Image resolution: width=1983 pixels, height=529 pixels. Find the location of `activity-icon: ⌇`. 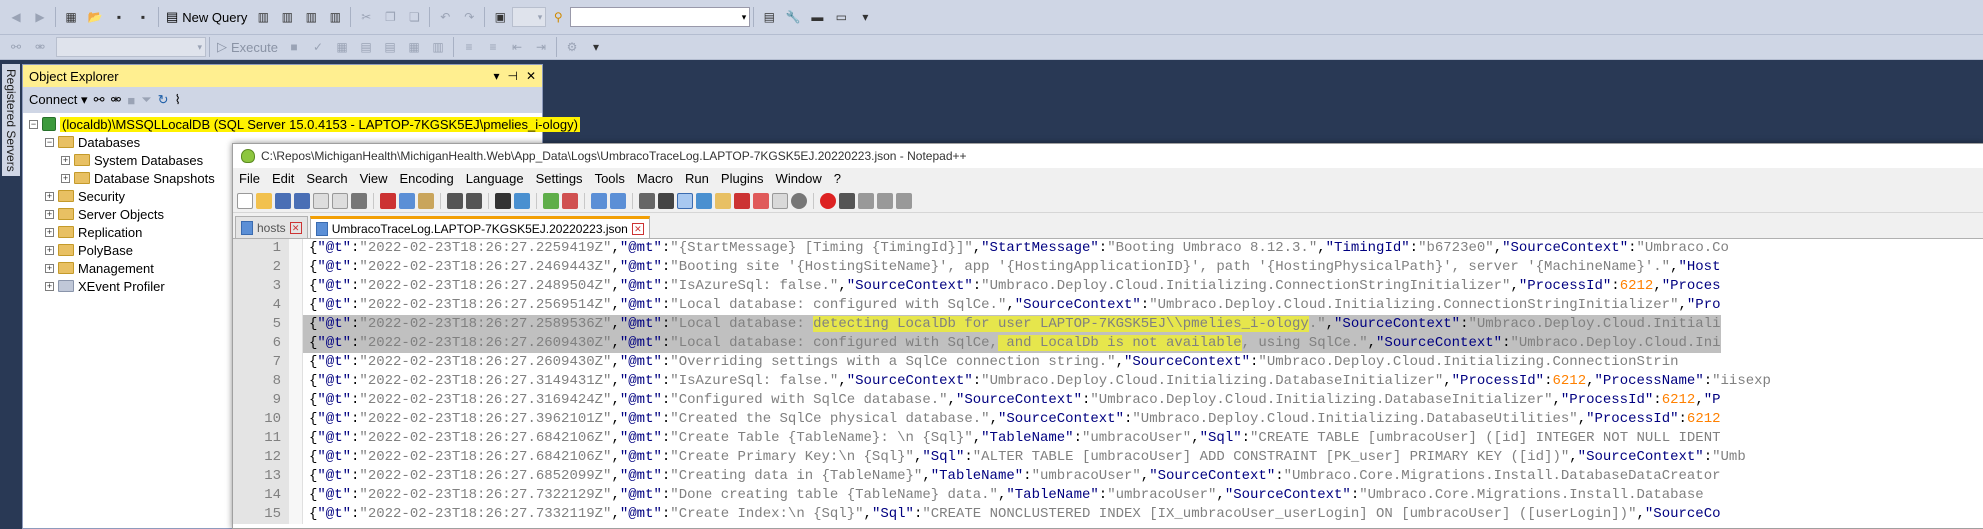

activity-icon: ⌇ is located at coordinates (178, 100).